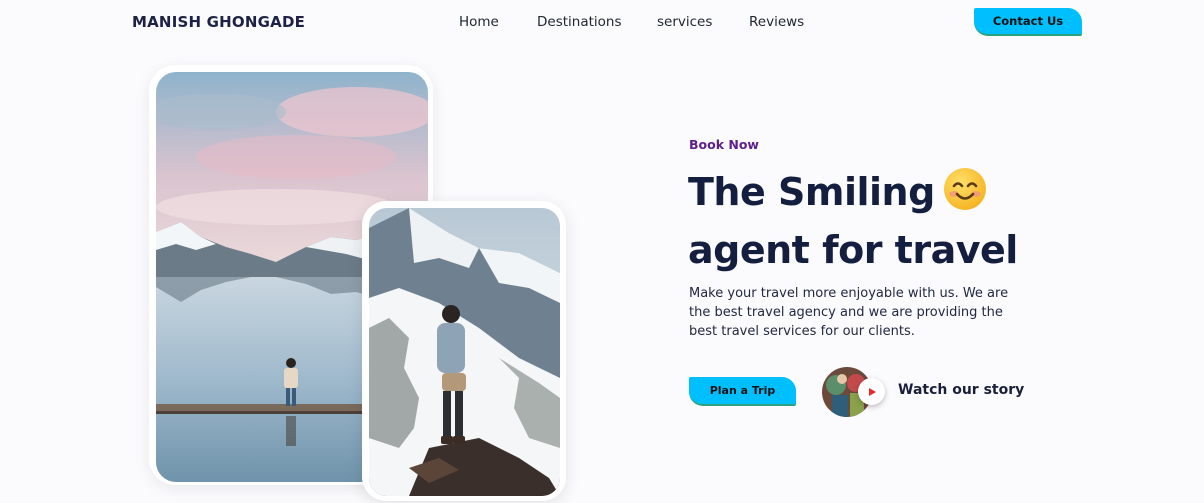 This screenshot has height=503, width=1204. Describe the element at coordinates (684, 22) in the screenshot. I see `nav-link-services: services` at that location.